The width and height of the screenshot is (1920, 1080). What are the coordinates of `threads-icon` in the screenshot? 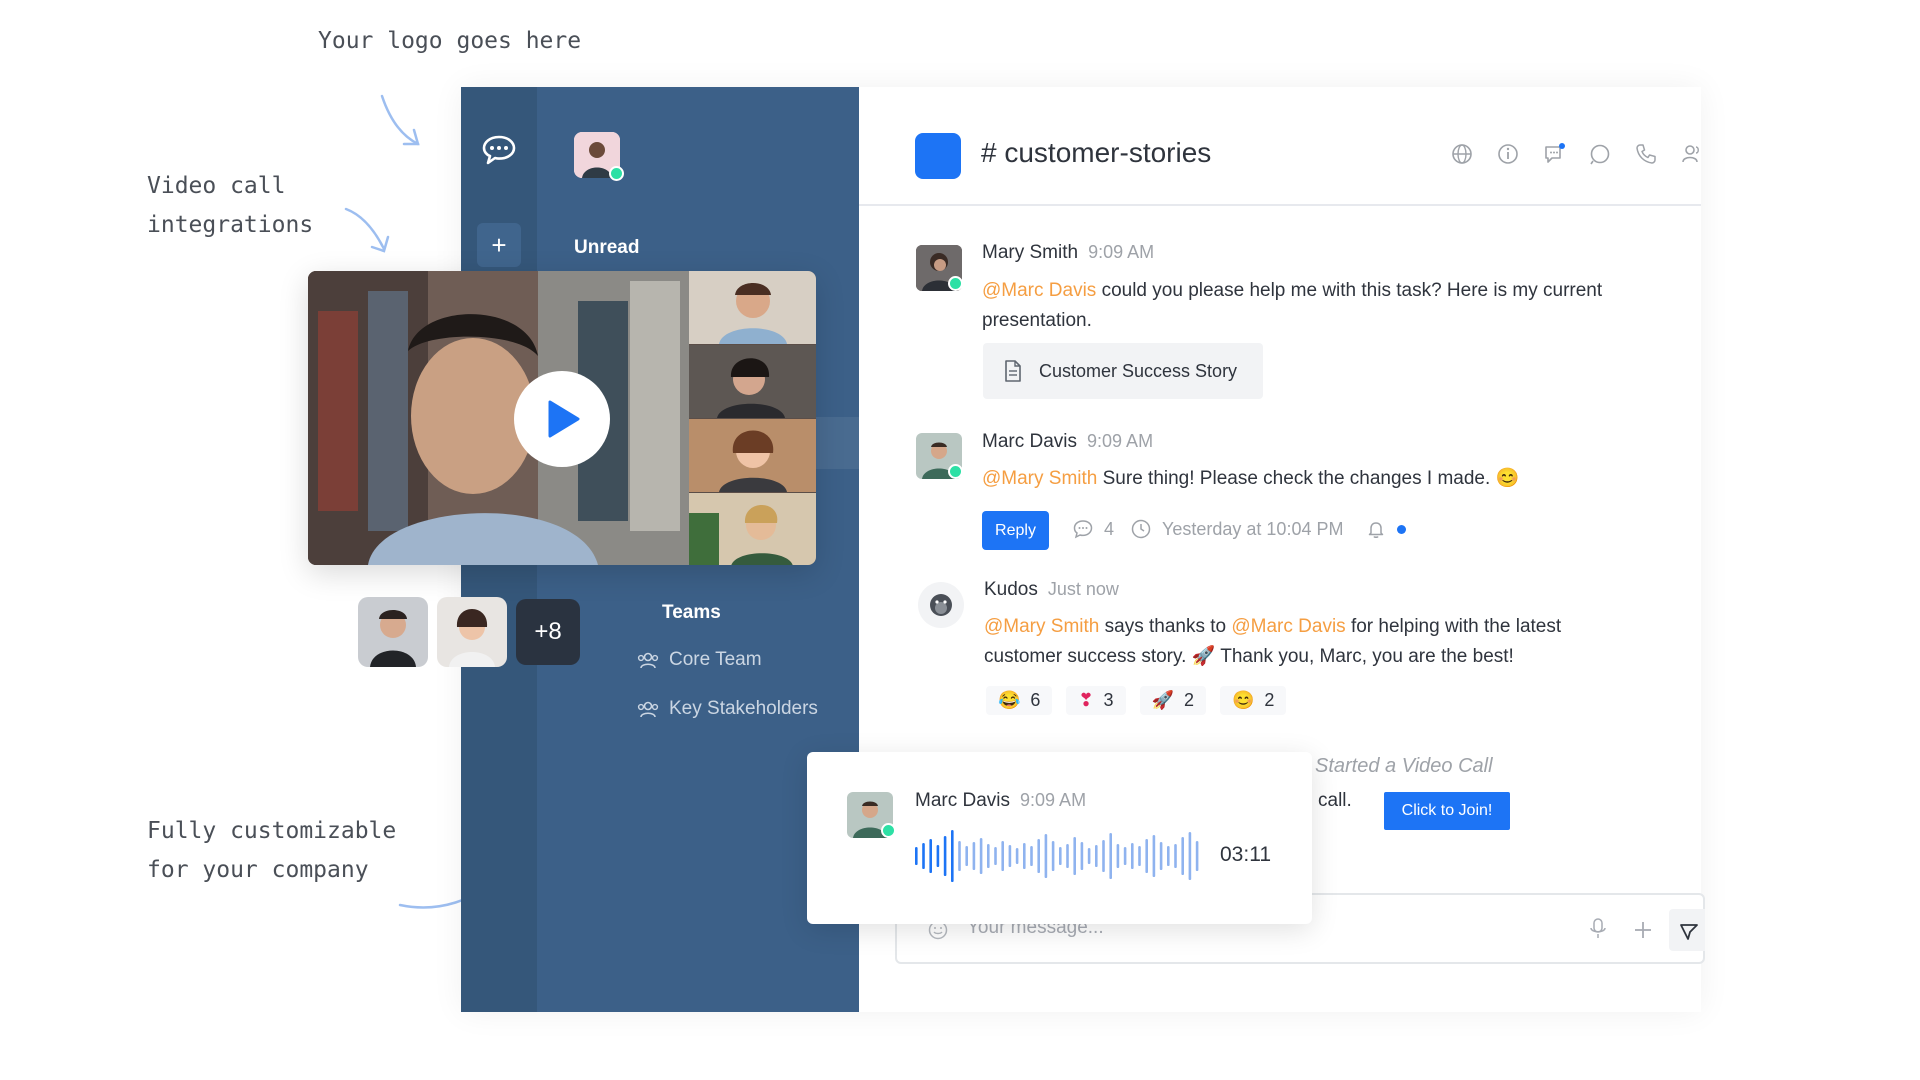 It's located at (1554, 154).